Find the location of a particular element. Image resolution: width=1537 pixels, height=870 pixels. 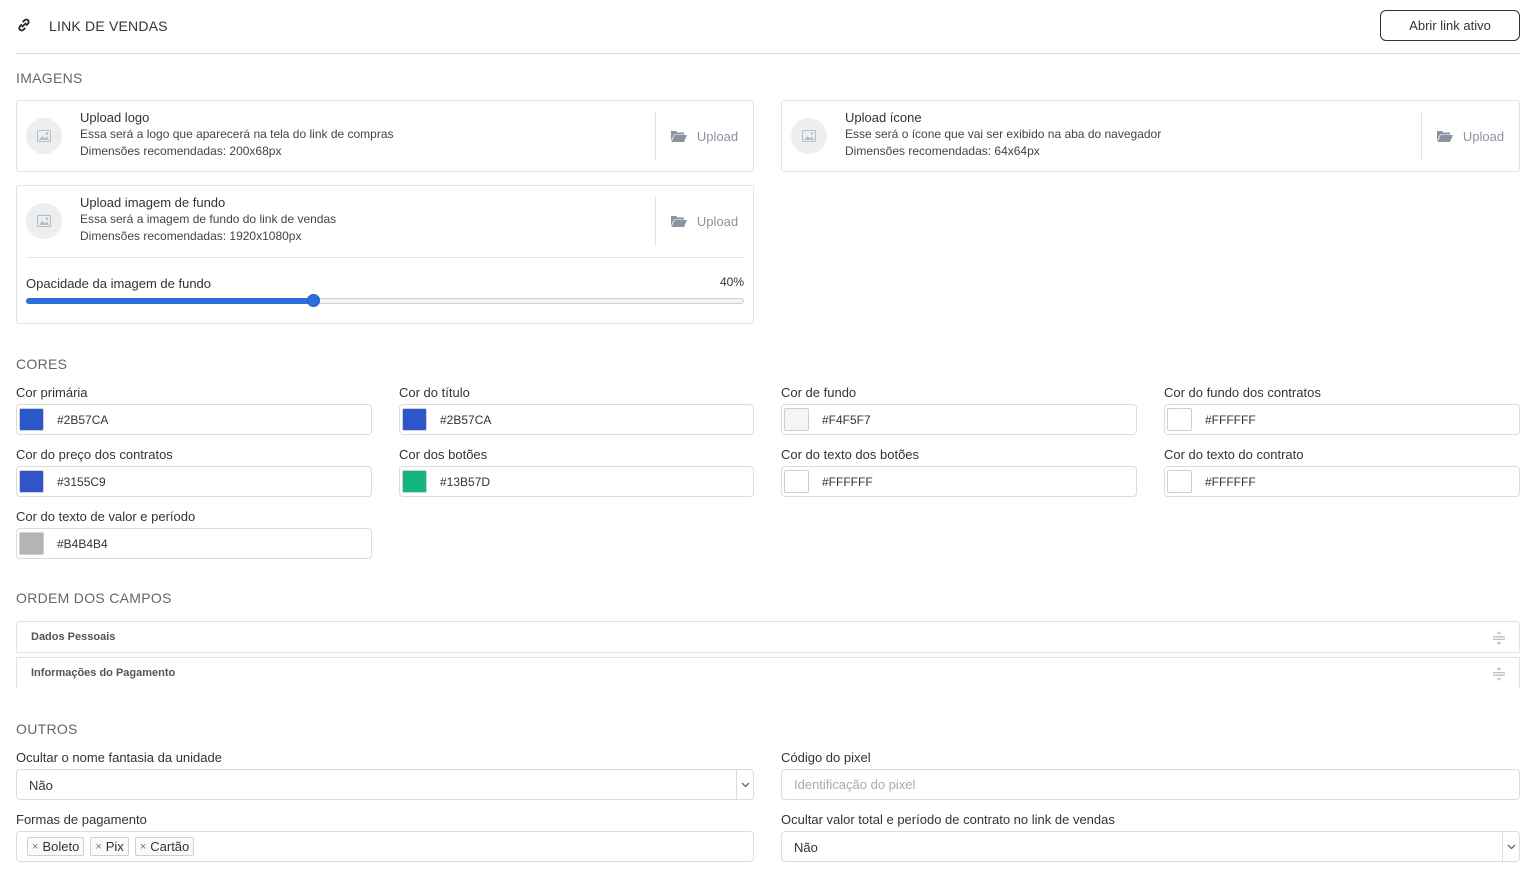

color-label-contracts-price: Cor do preço dos contratos is located at coordinates (94, 454).